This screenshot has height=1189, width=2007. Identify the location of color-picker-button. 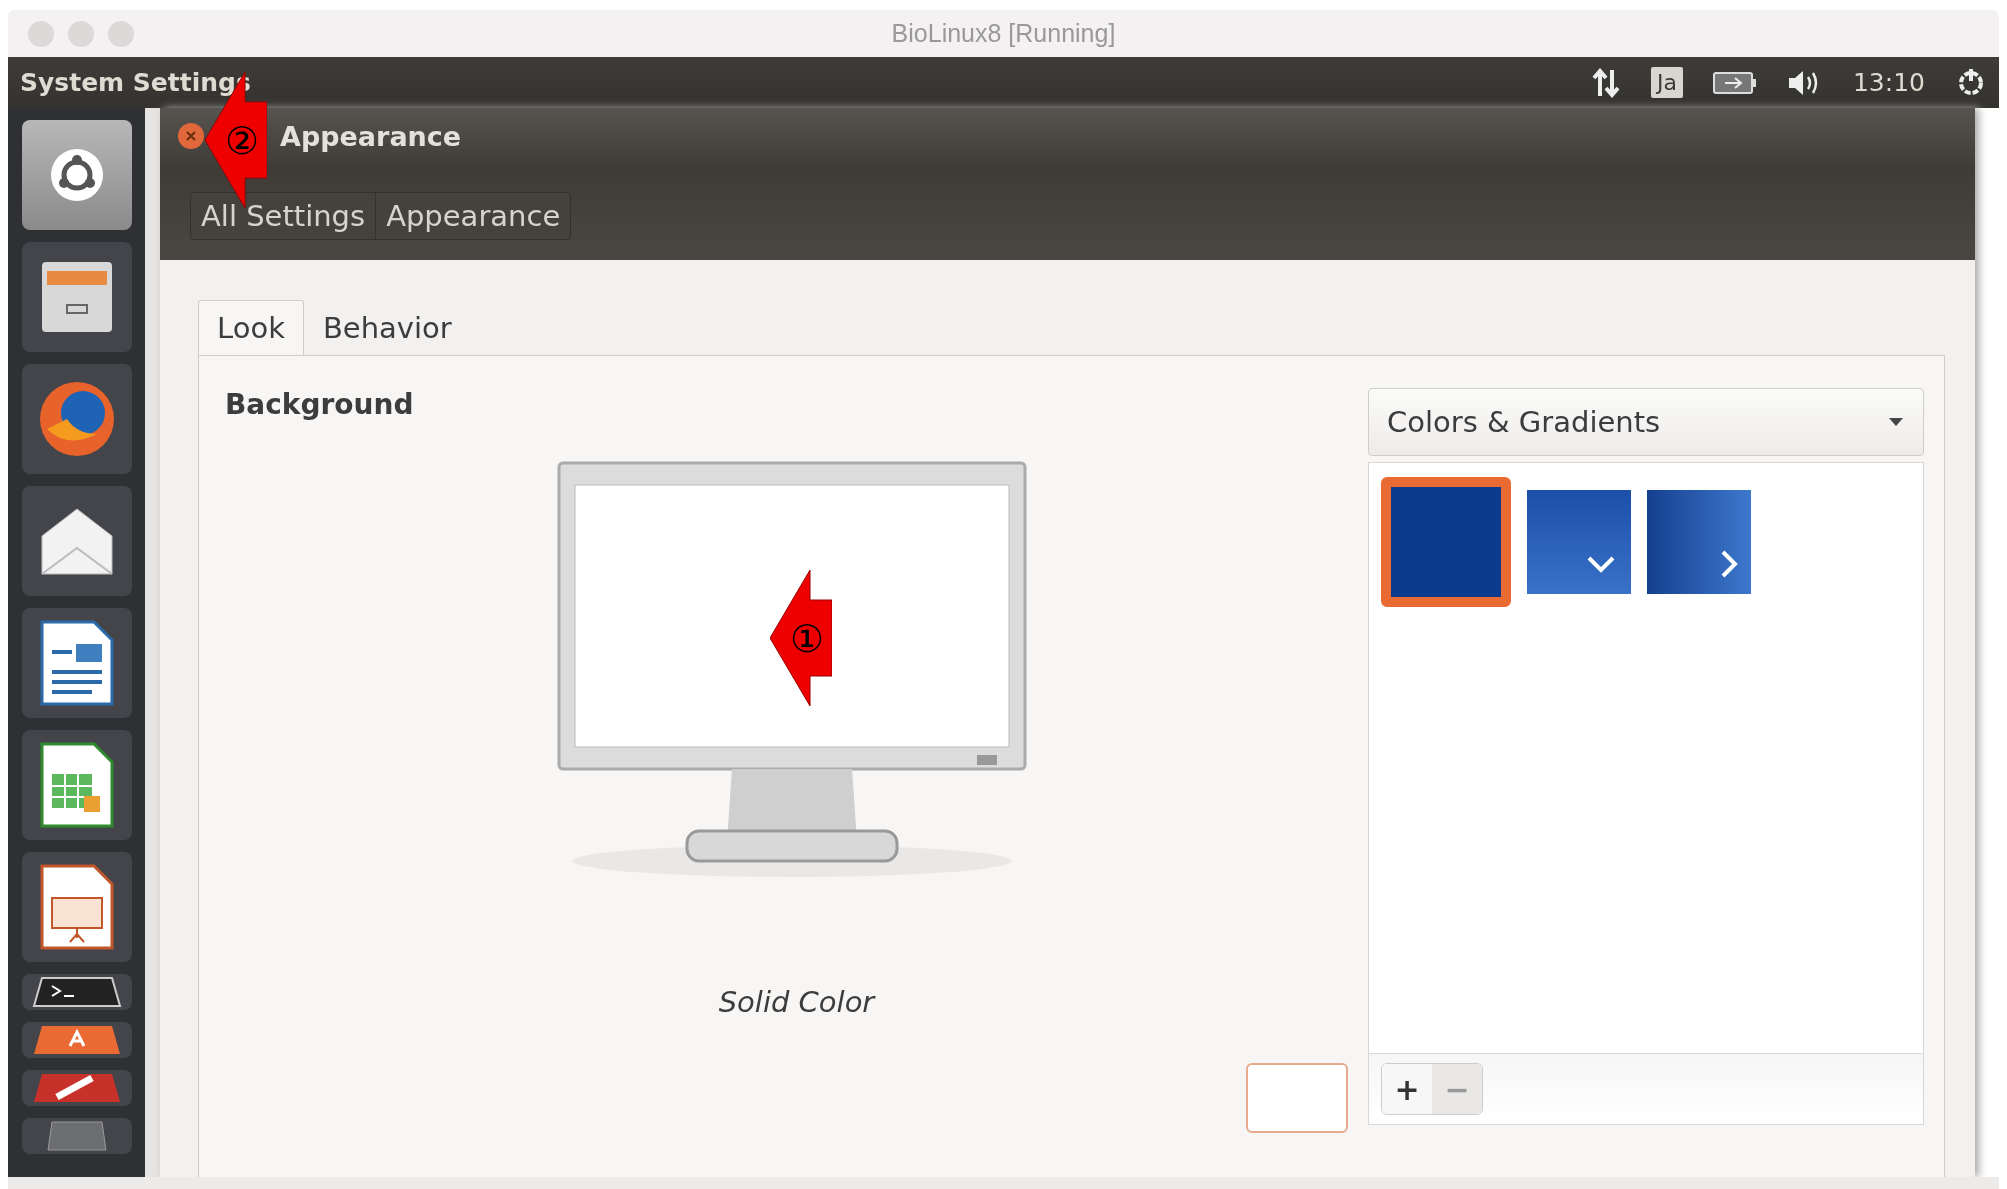
(1297, 1098).